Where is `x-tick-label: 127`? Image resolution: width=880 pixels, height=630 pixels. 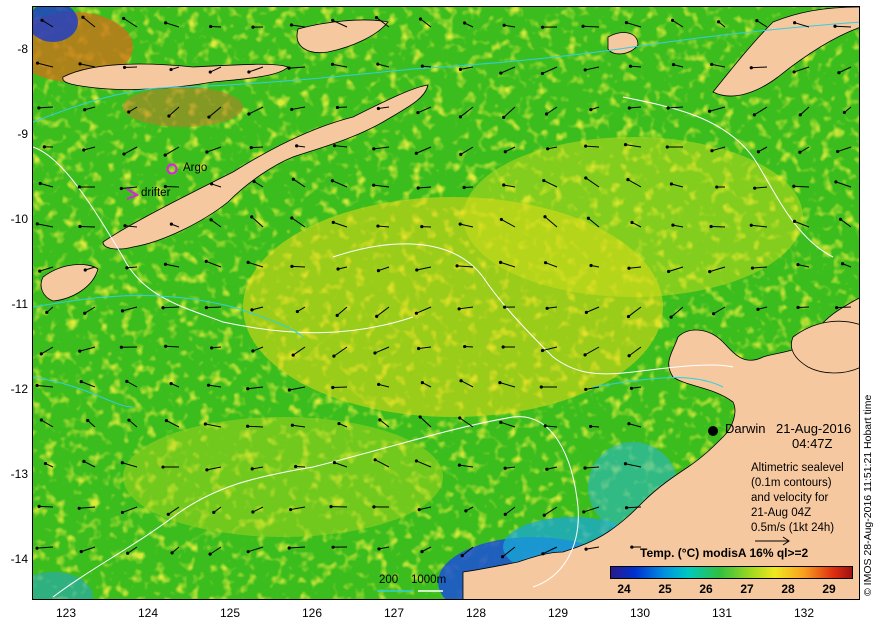 x-tick-label: 127 is located at coordinates (394, 613).